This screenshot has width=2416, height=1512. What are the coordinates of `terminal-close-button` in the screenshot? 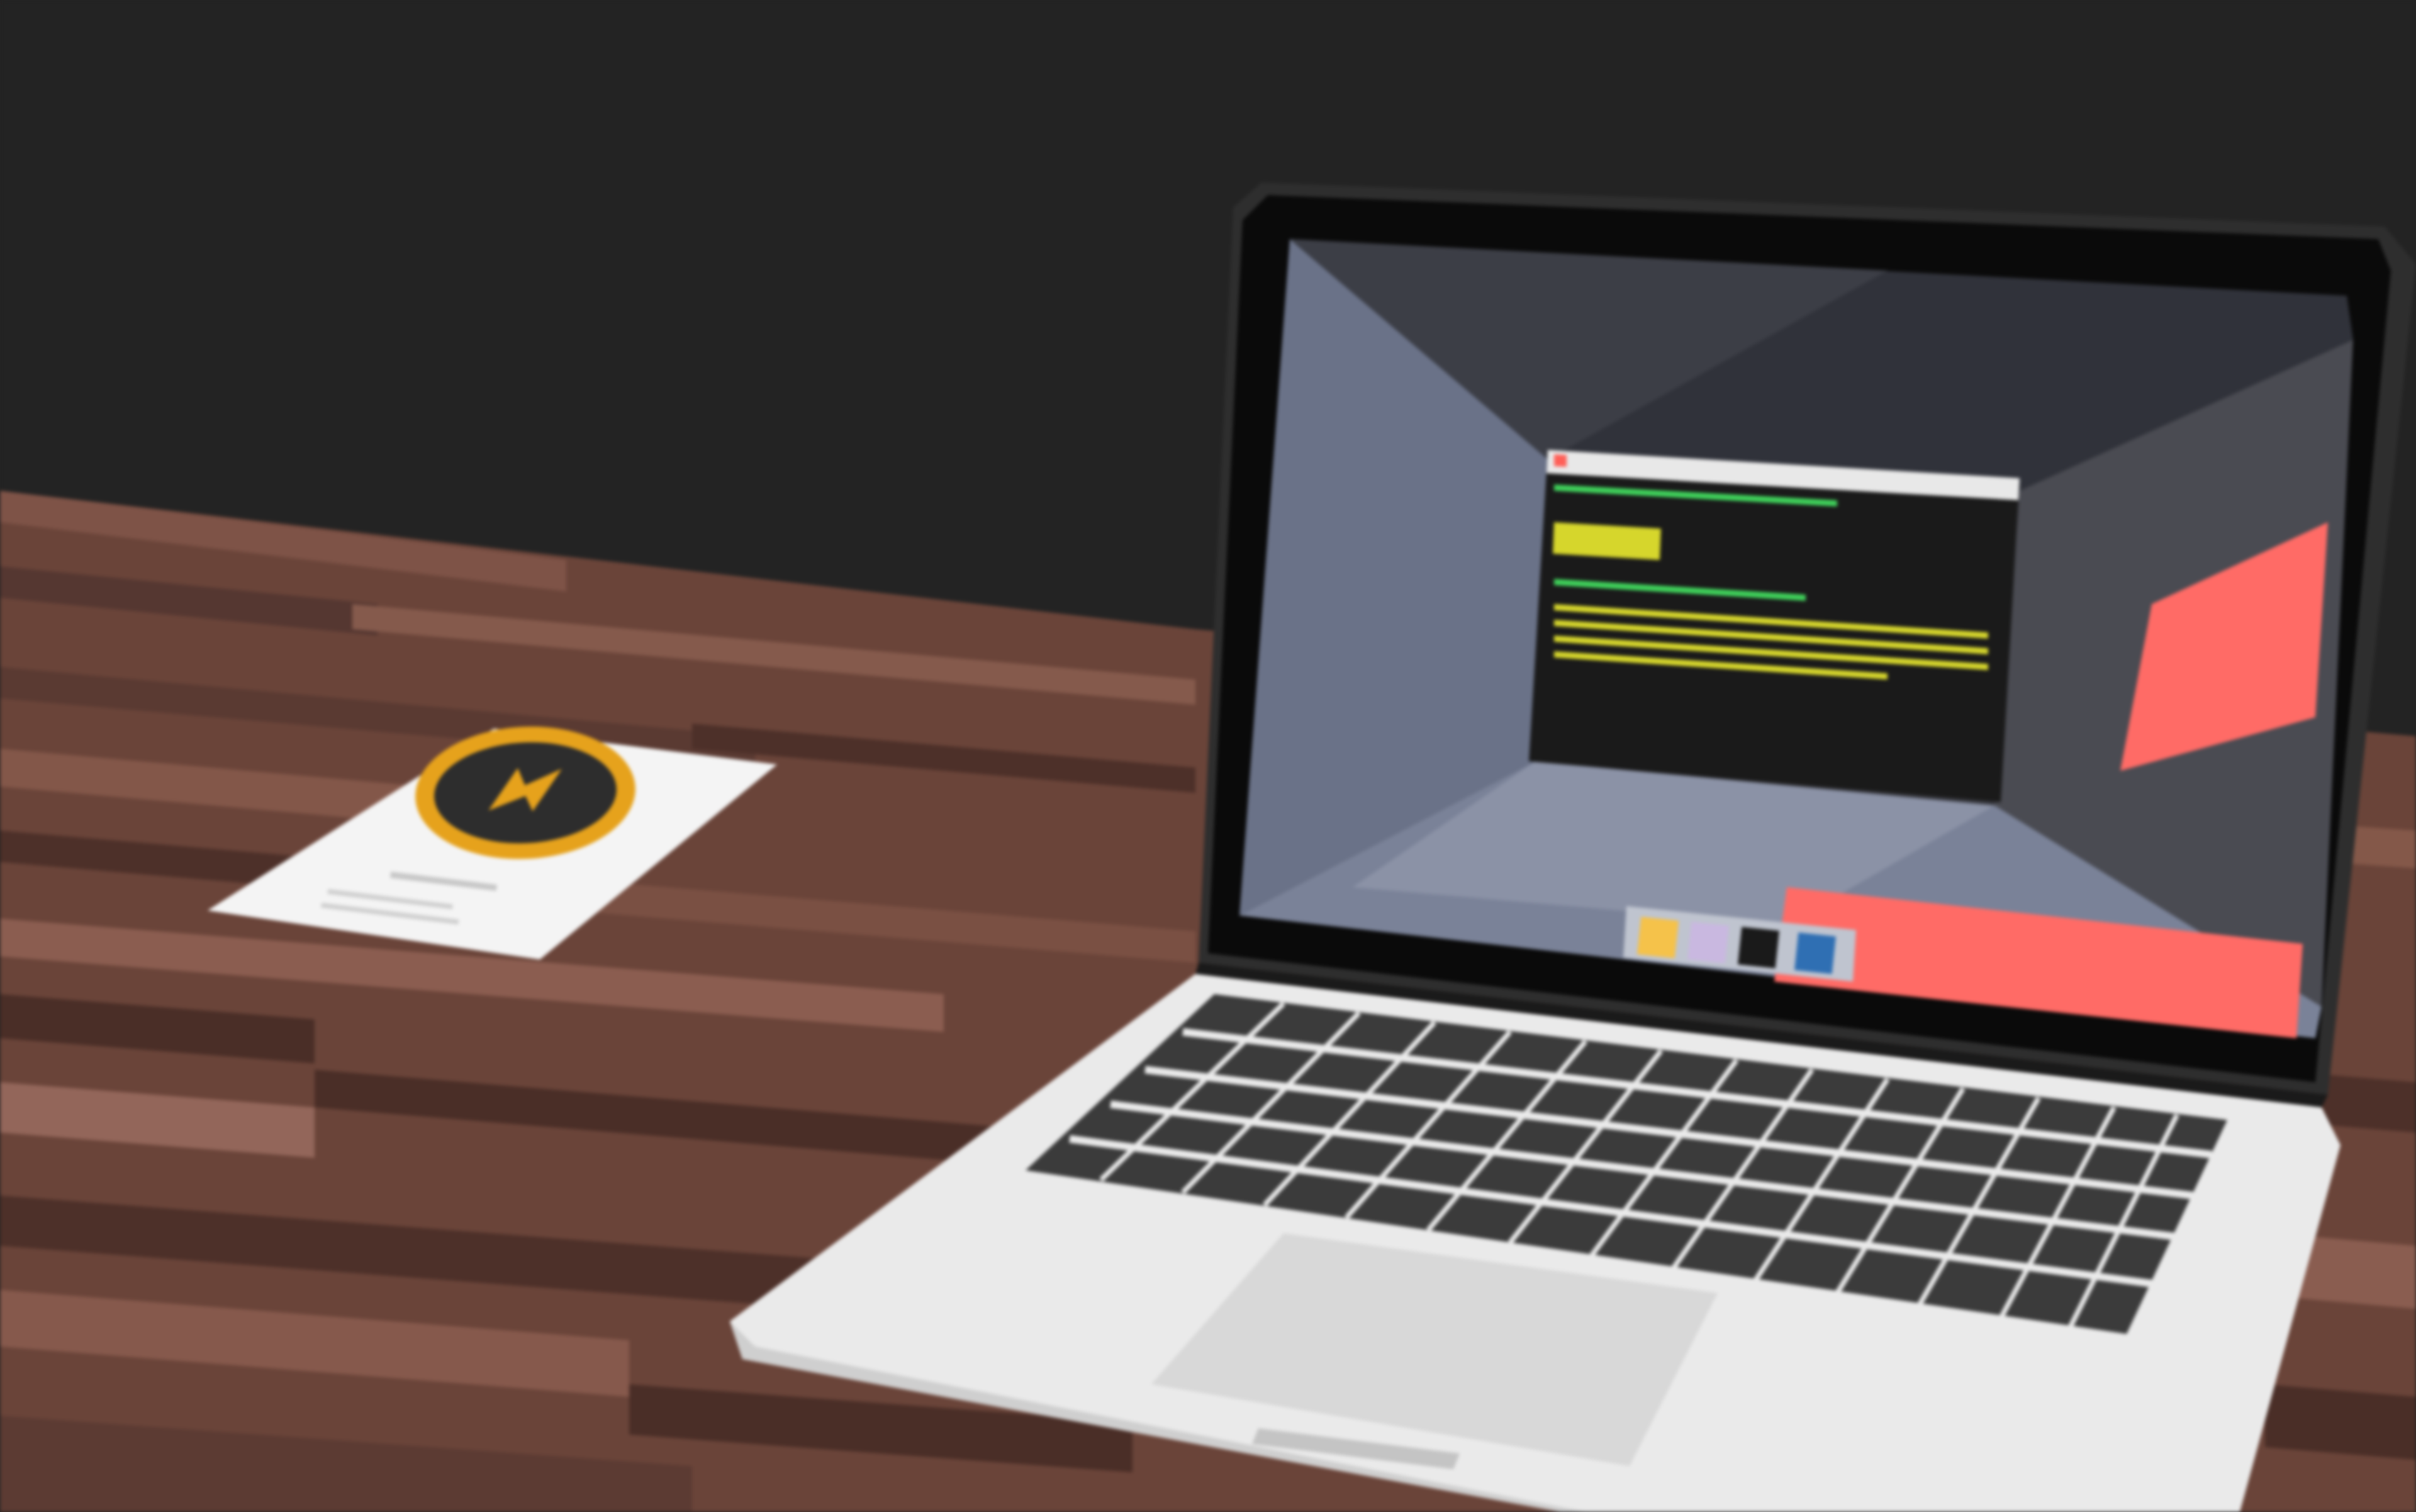 It's located at (1560, 460).